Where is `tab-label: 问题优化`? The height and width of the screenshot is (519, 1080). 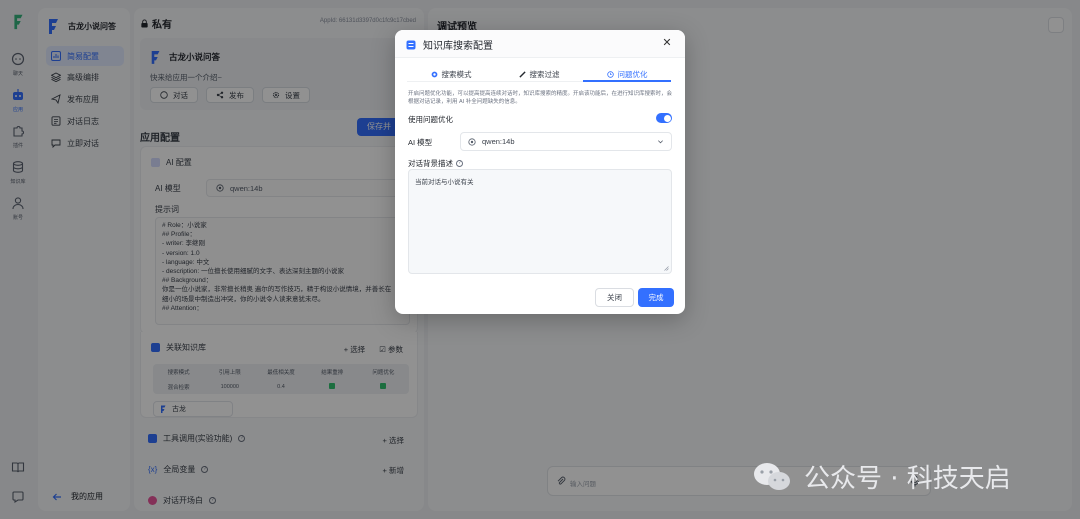 tab-label: 问题优化 is located at coordinates (632, 74).